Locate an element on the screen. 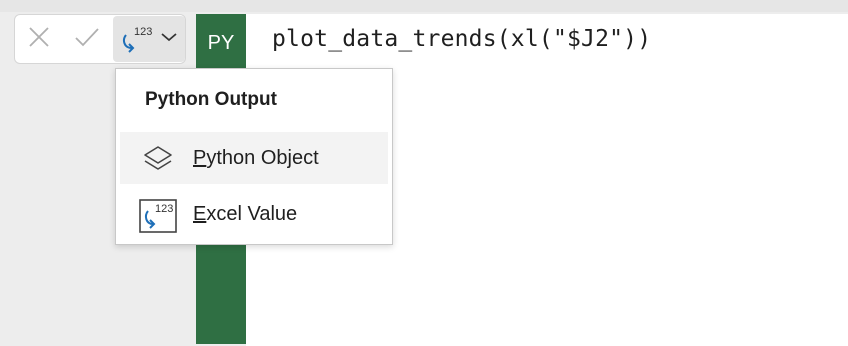 The image size is (848, 346). close-icon is located at coordinates (39, 39).